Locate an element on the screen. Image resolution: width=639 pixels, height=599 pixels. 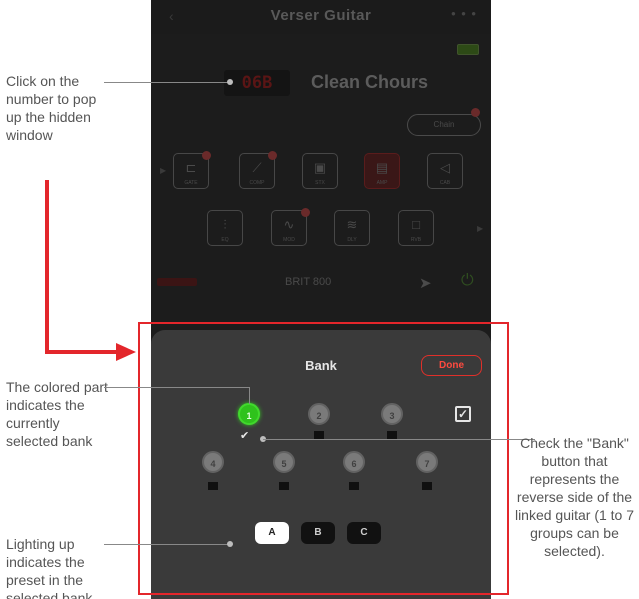
comp-icon: ⟋ is located at coordinates (257, 167).